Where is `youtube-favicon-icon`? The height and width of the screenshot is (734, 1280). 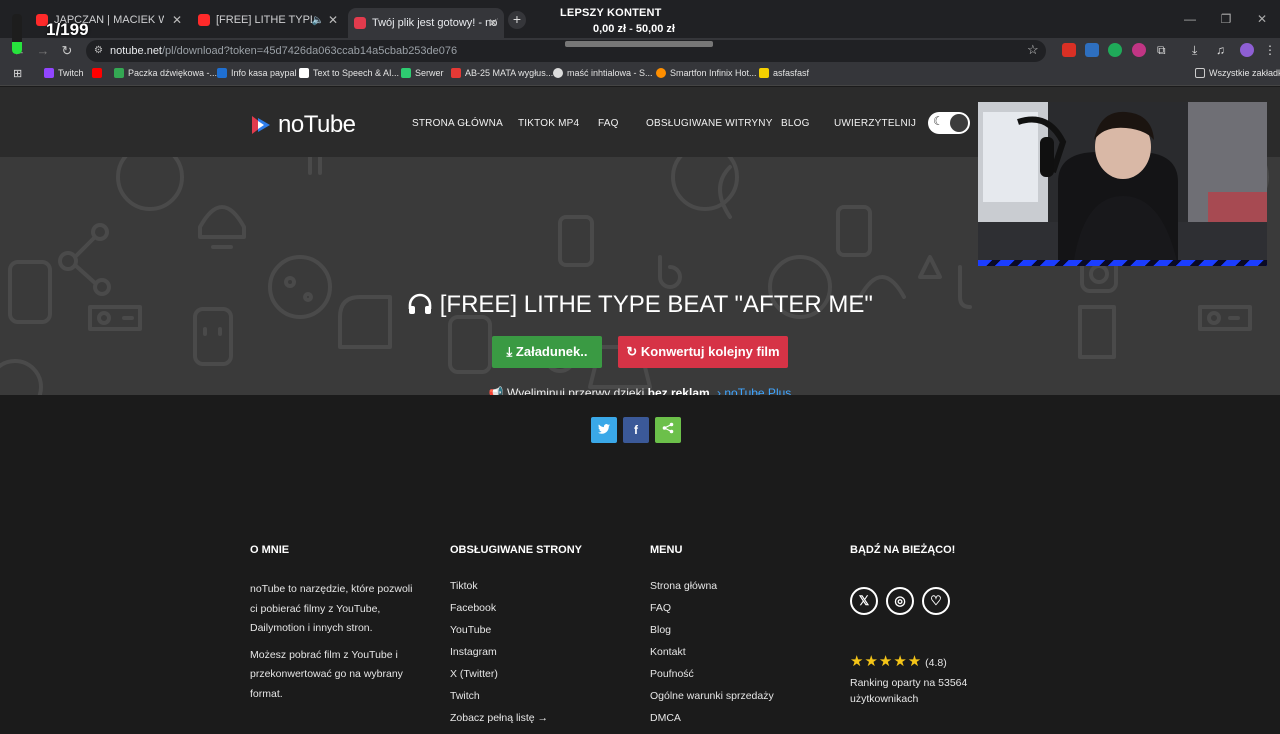
youtube-favicon-icon is located at coordinates (204, 20).